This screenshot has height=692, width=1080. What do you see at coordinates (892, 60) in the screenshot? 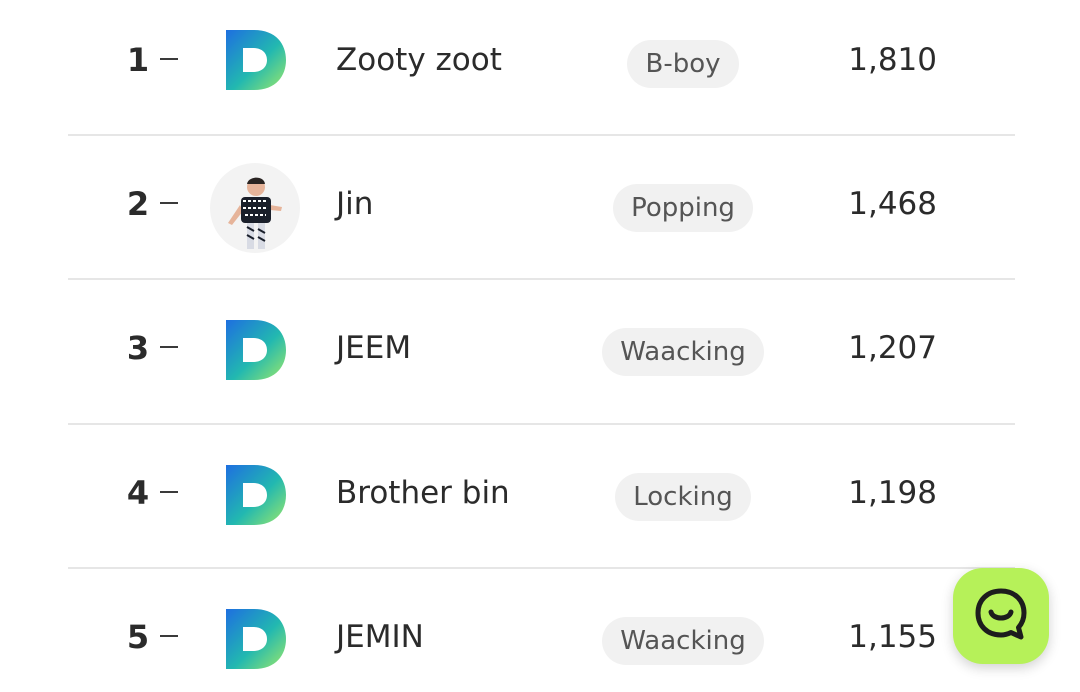
I see `score-value: 1,810` at bounding box center [892, 60].